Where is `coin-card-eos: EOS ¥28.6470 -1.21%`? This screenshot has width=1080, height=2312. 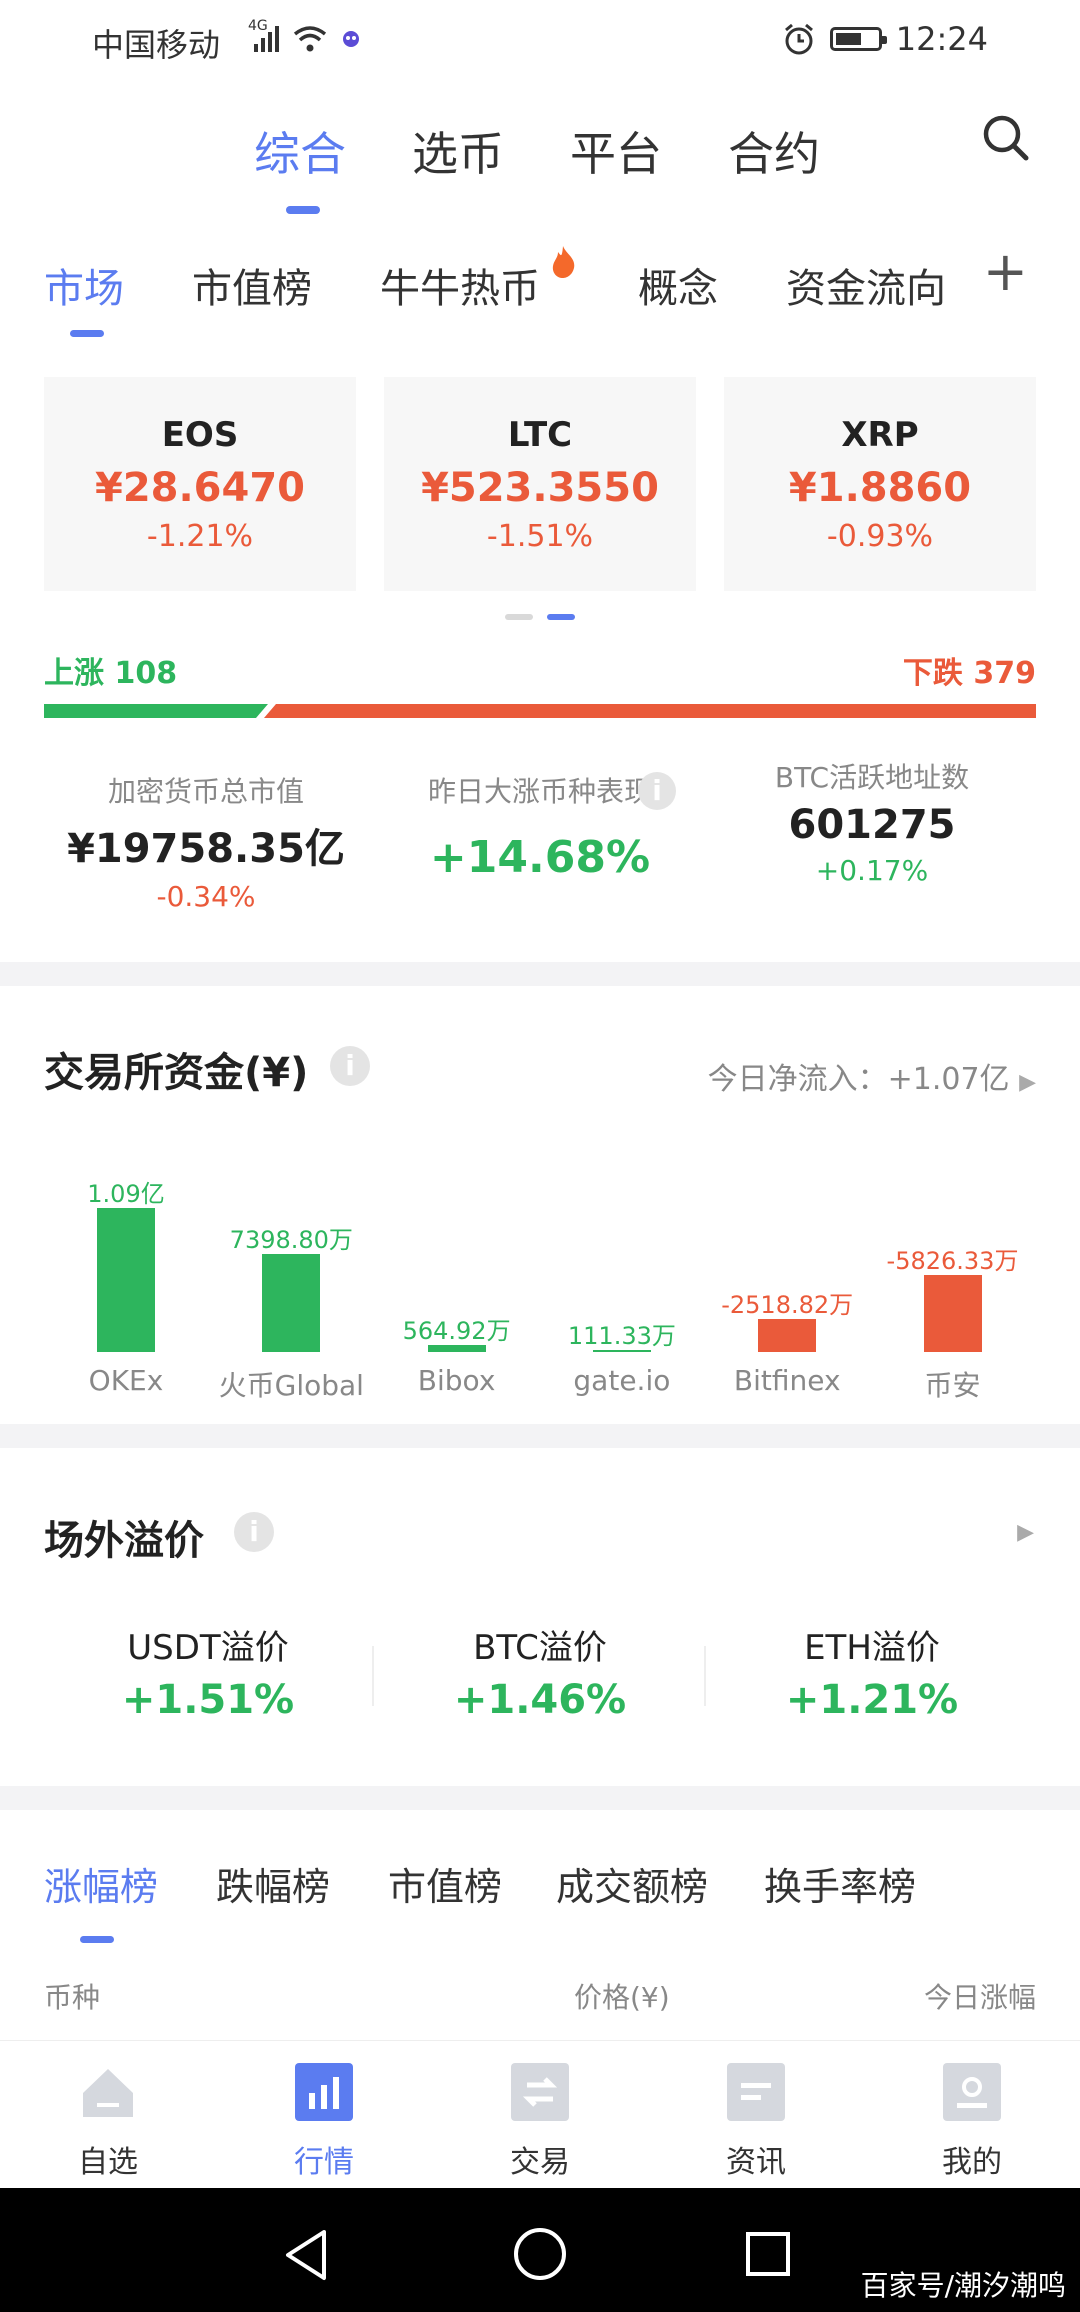 coin-card-eos: EOS ¥28.6470 -1.21% is located at coordinates (200, 484).